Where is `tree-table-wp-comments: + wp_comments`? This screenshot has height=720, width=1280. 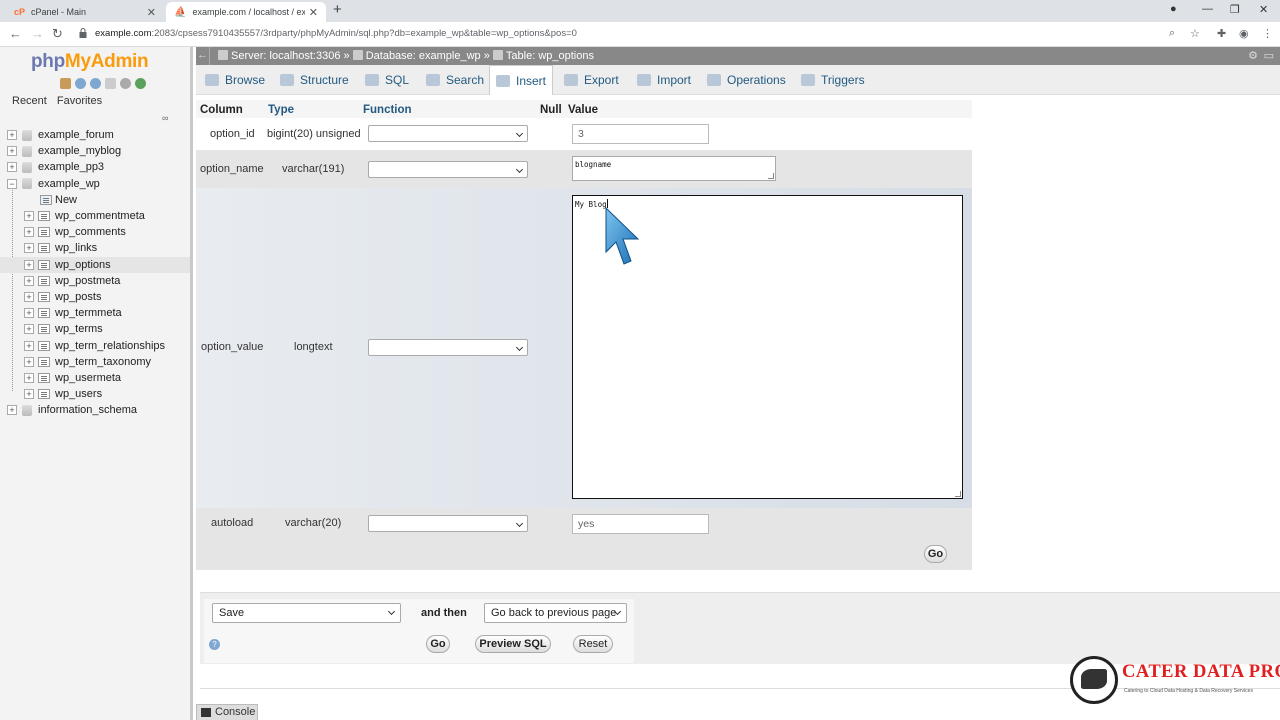
tree-table-wp-comments: + wp_comments is located at coordinates (95, 232).